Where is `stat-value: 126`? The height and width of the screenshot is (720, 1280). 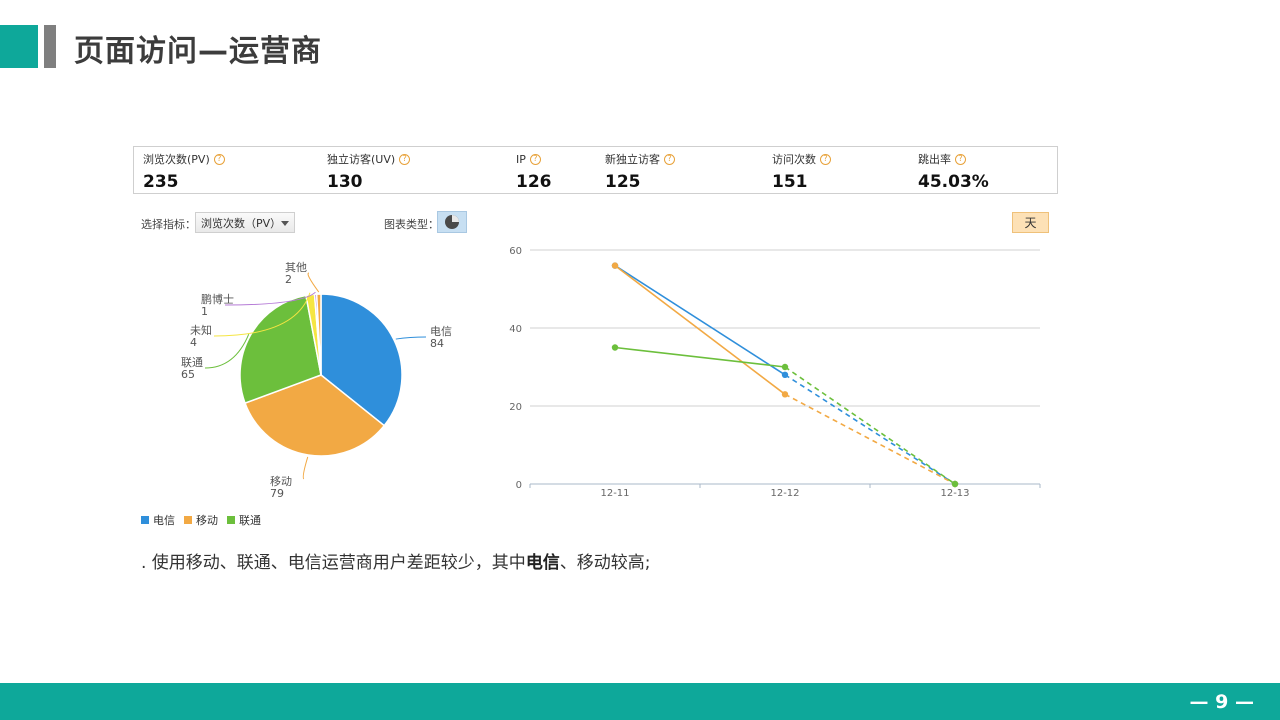 stat-value: 126 is located at coordinates (534, 182).